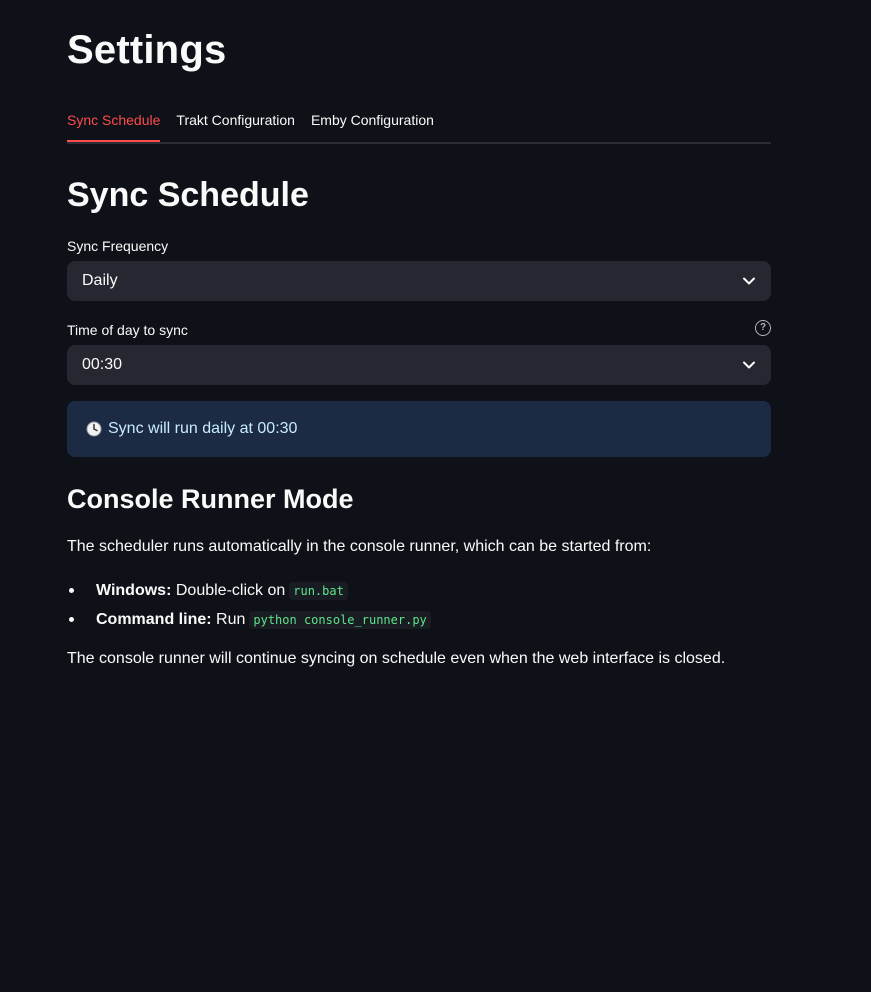  Describe the element at coordinates (100, 280) in the screenshot. I see `sync-frequency-value: Daily` at that location.